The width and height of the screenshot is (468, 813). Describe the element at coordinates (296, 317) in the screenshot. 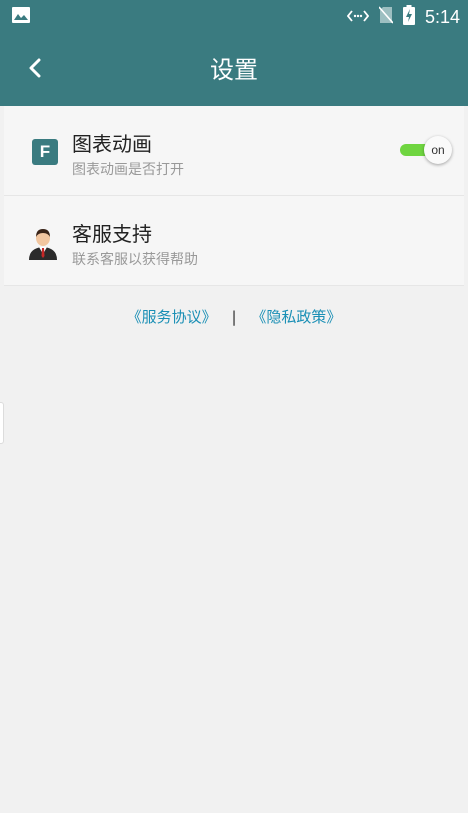

I see `privacy-policy-link: 《隐私政策》` at that location.